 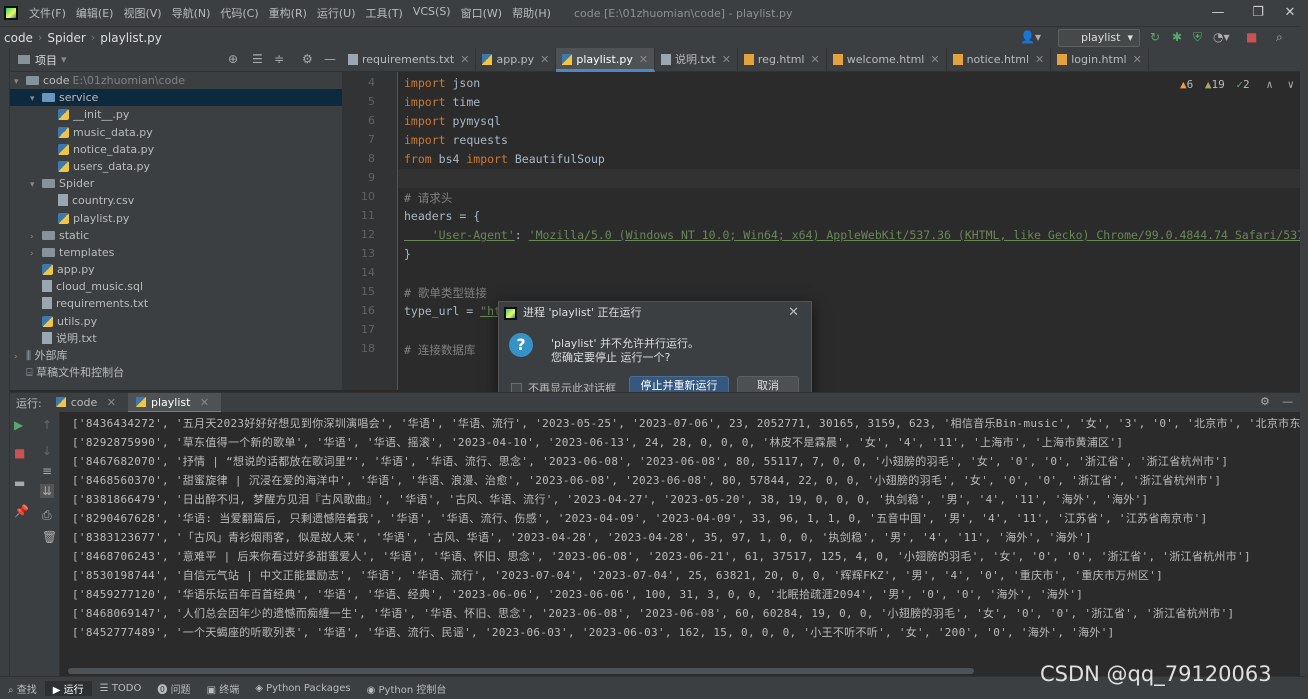 I want to click on menu-item: VCS(S), so click(x=432, y=13).